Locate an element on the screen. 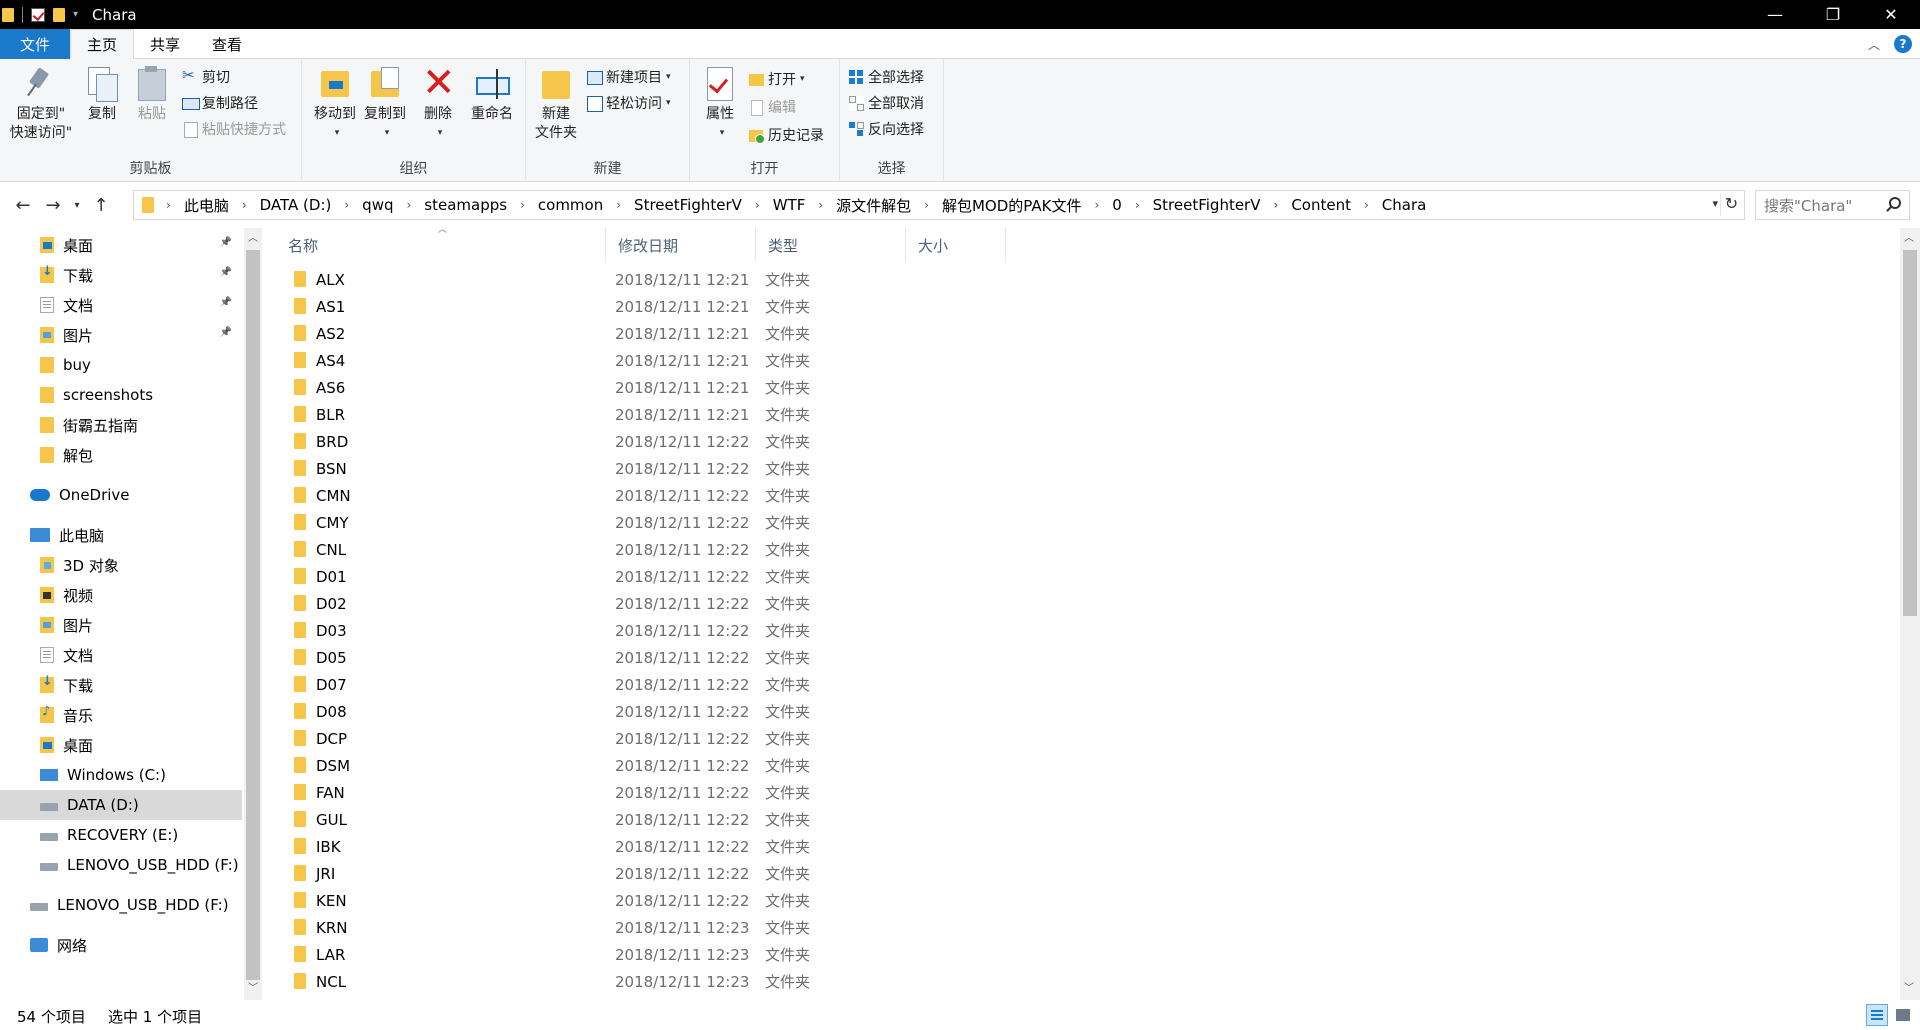  sidebar-item: 解包 is located at coordinates (121, 455).